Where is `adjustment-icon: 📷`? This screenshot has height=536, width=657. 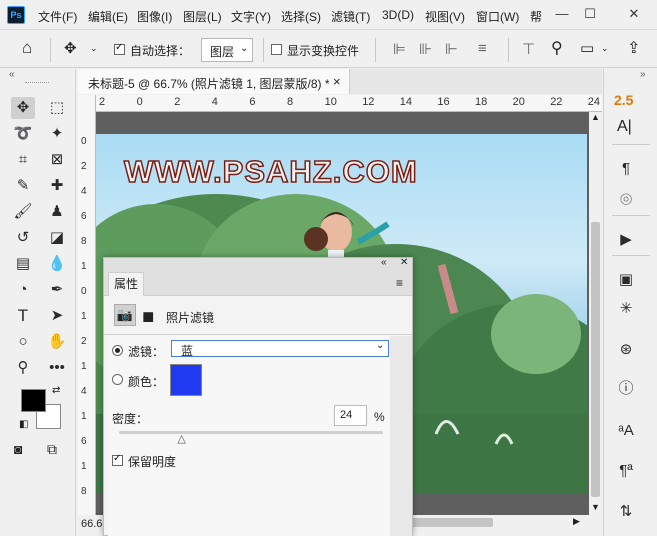
adjustment-icon: 📷 is located at coordinates (125, 315).